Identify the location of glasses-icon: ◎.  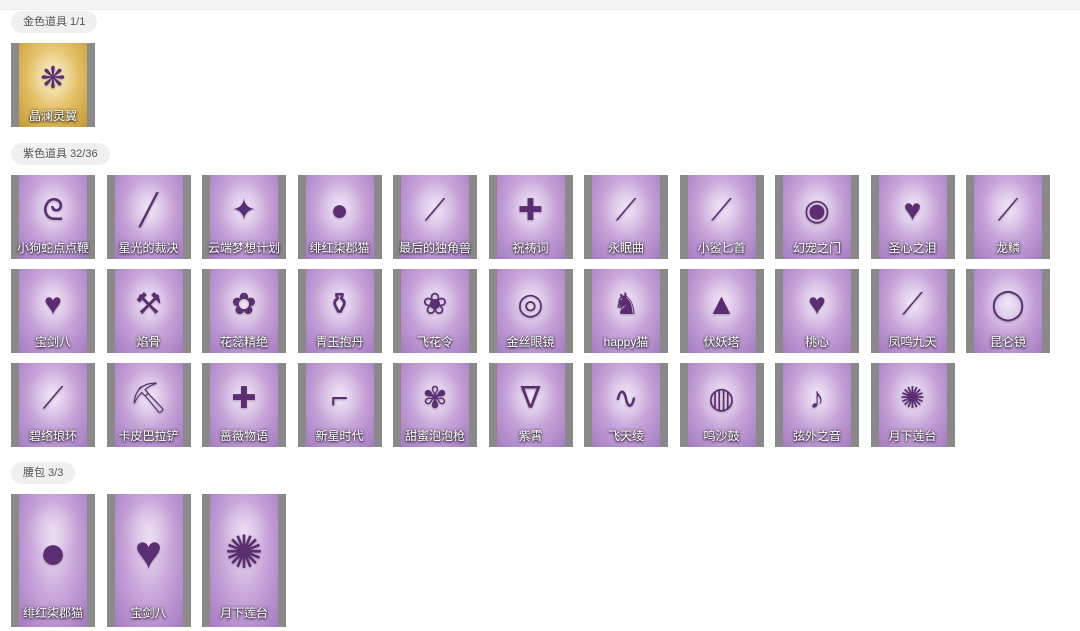
(530, 304).